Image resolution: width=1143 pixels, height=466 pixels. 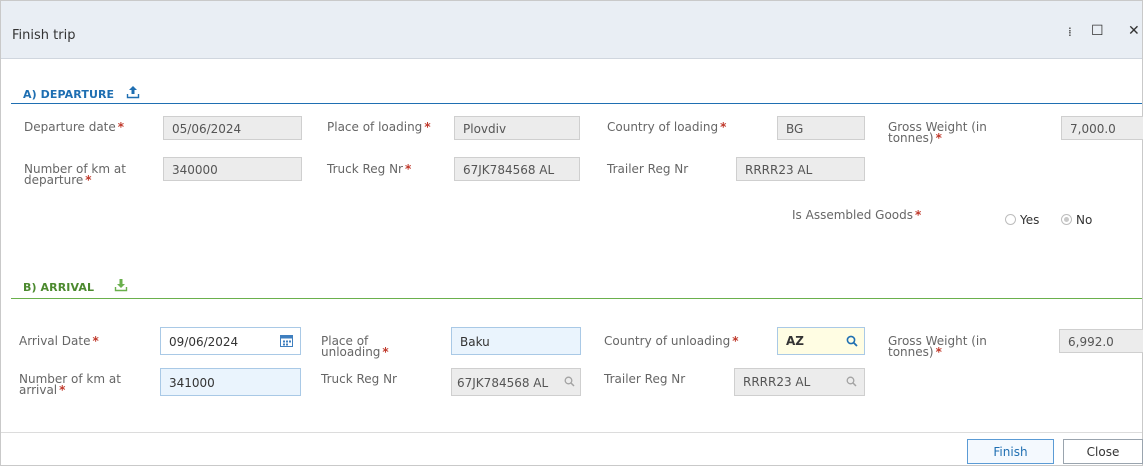 What do you see at coordinates (571, 30) in the screenshot?
I see `dialog-titlebar: Finish trip ⁞ ☐ ✕` at bounding box center [571, 30].